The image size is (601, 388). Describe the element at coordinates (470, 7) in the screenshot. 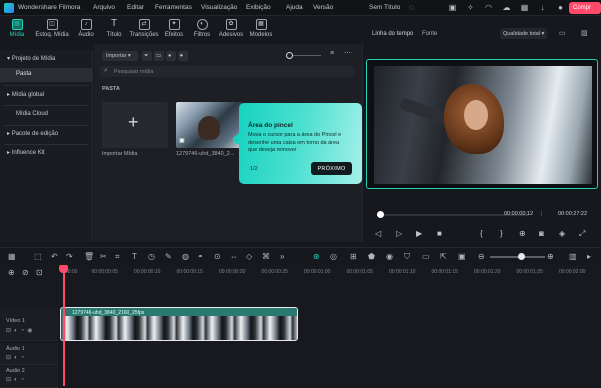

I see `lightbulb-icon: ✧` at that location.